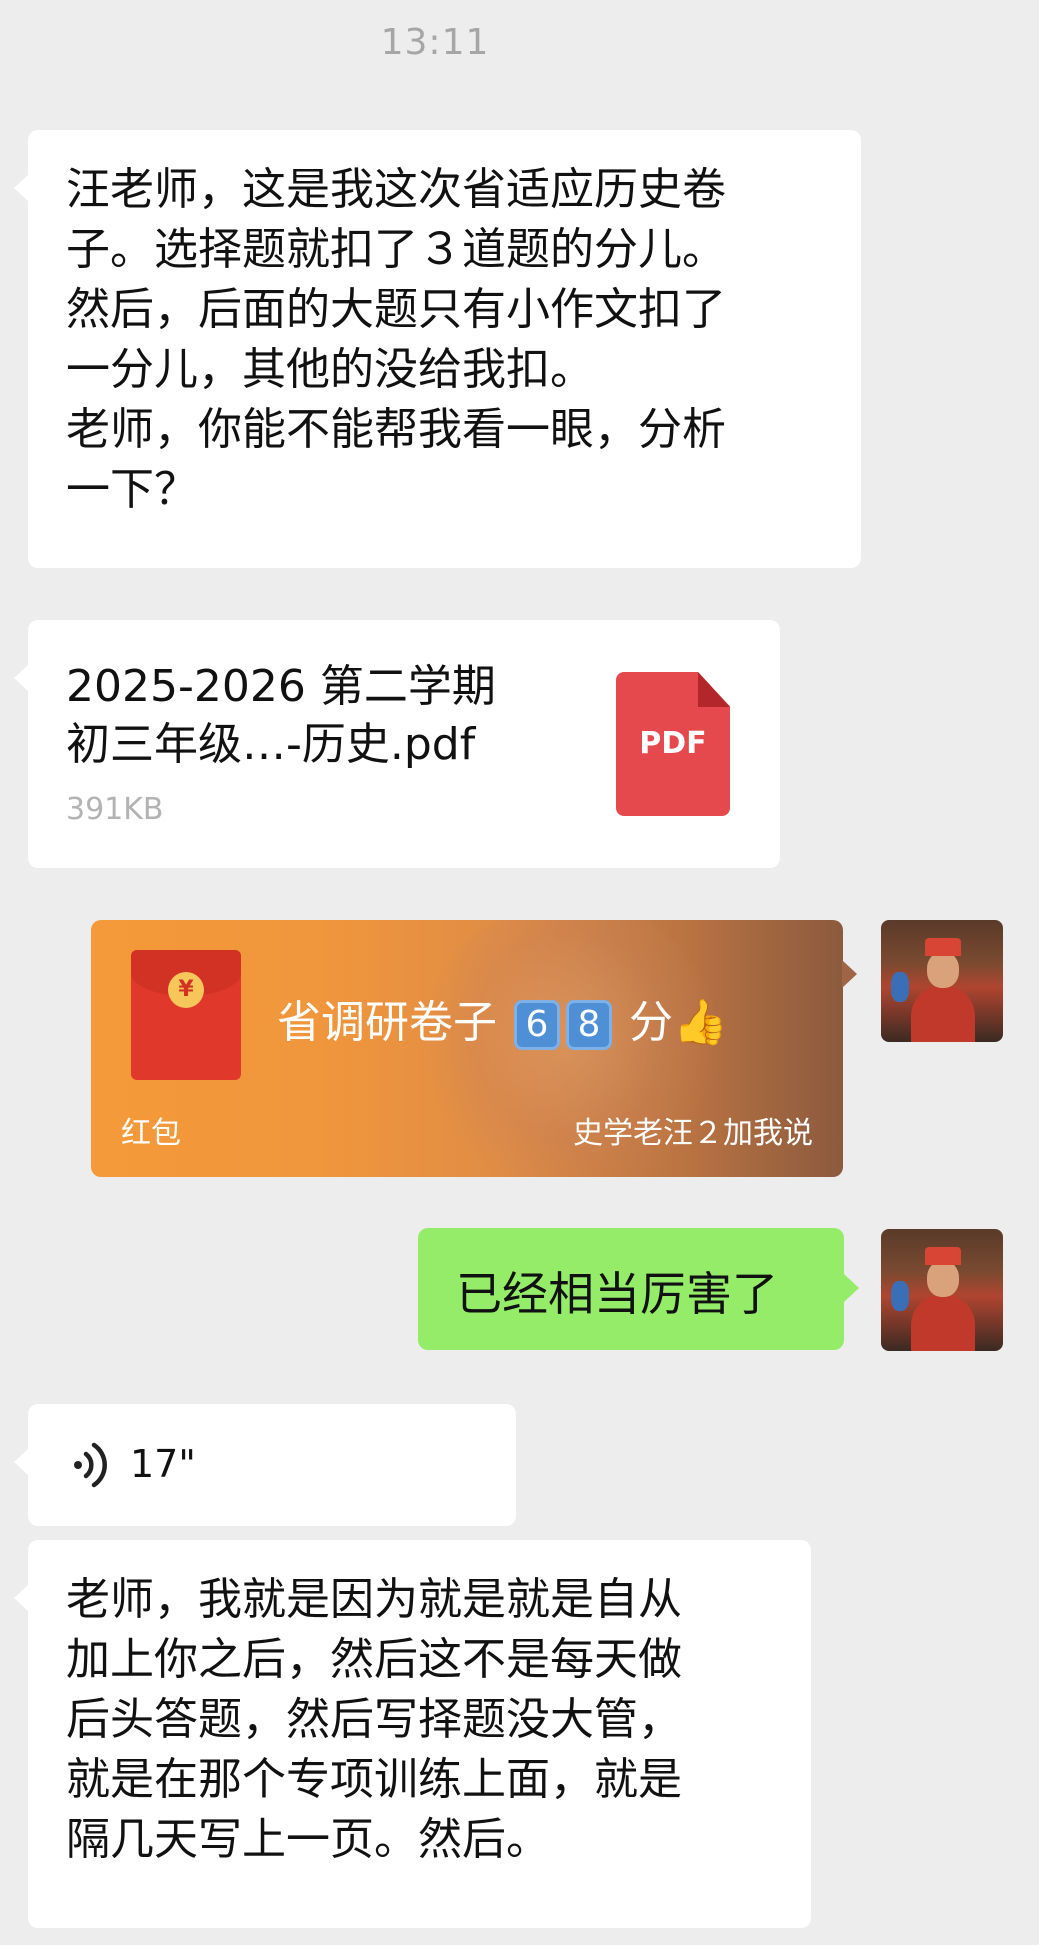 The image size is (1039, 1945). Describe the element at coordinates (115, 809) in the screenshot. I see `file-size: 391KB` at that location.